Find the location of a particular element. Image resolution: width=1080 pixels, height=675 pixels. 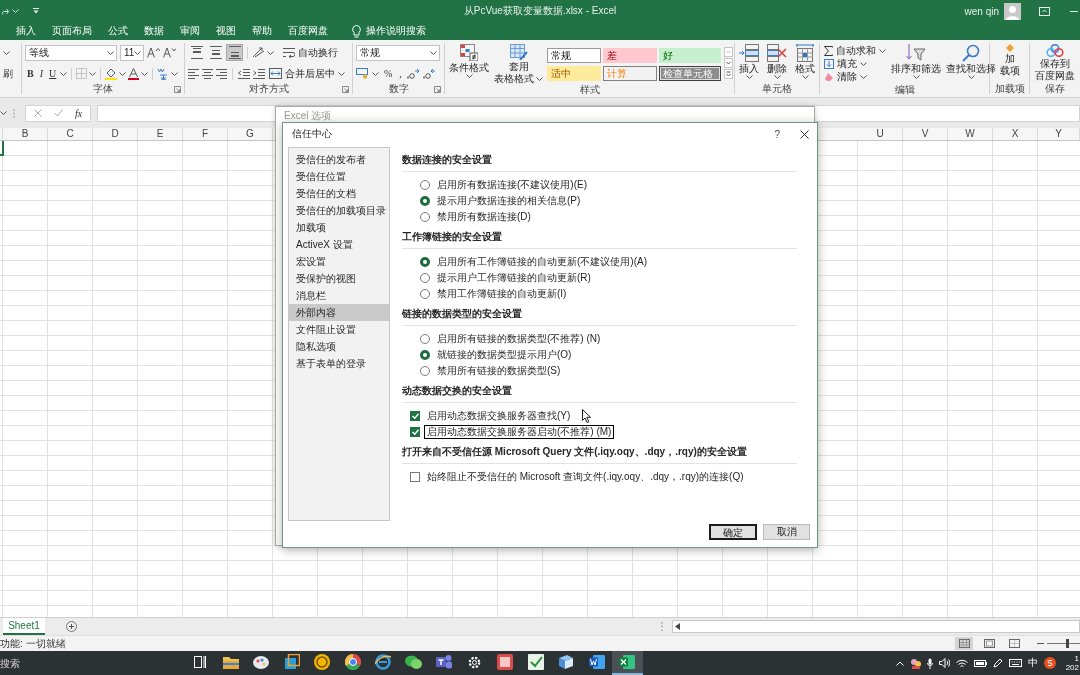

section-heading: 链接的数据类型的安全设置 is located at coordinates (599, 317).